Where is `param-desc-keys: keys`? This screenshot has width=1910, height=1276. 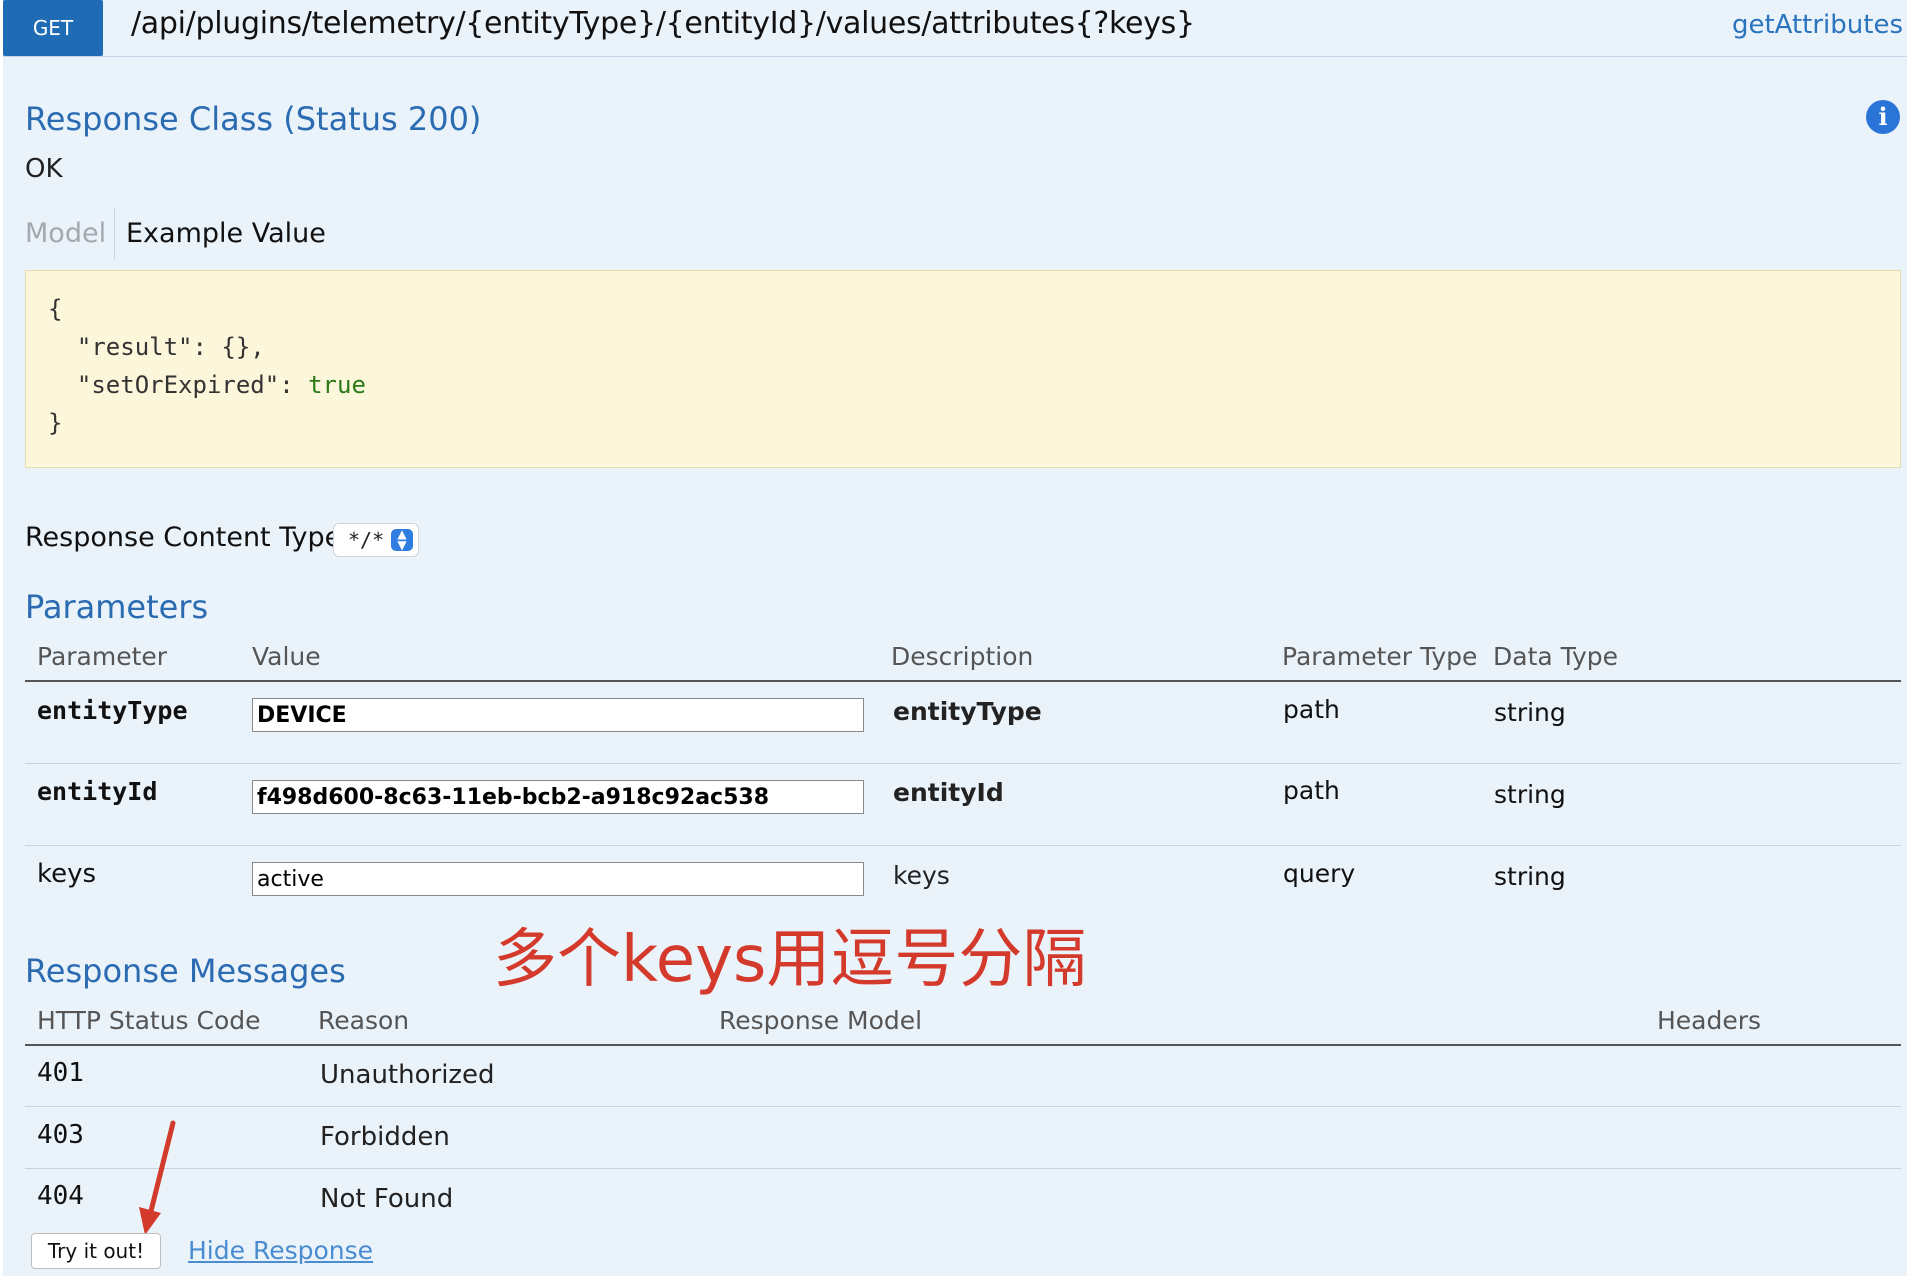 param-desc-keys: keys is located at coordinates (921, 875).